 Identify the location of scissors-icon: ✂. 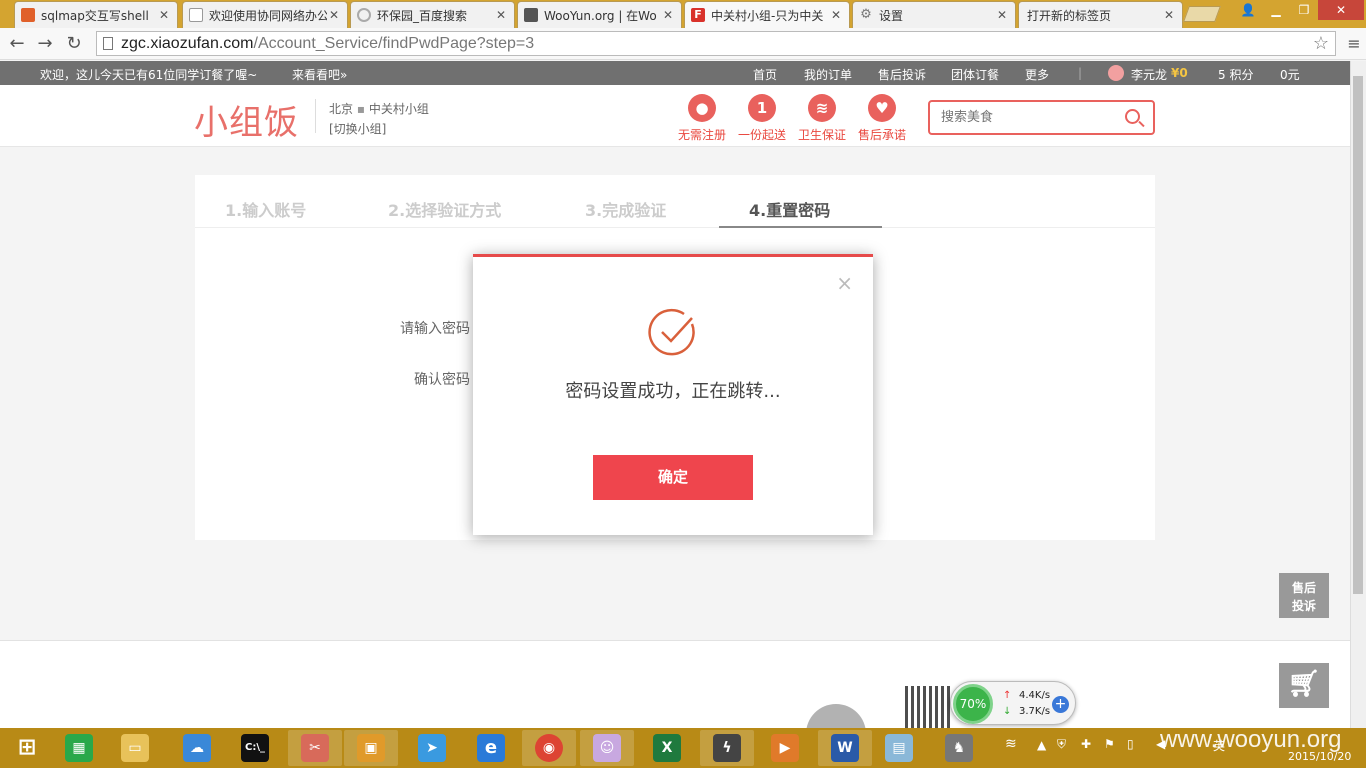
(315, 748).